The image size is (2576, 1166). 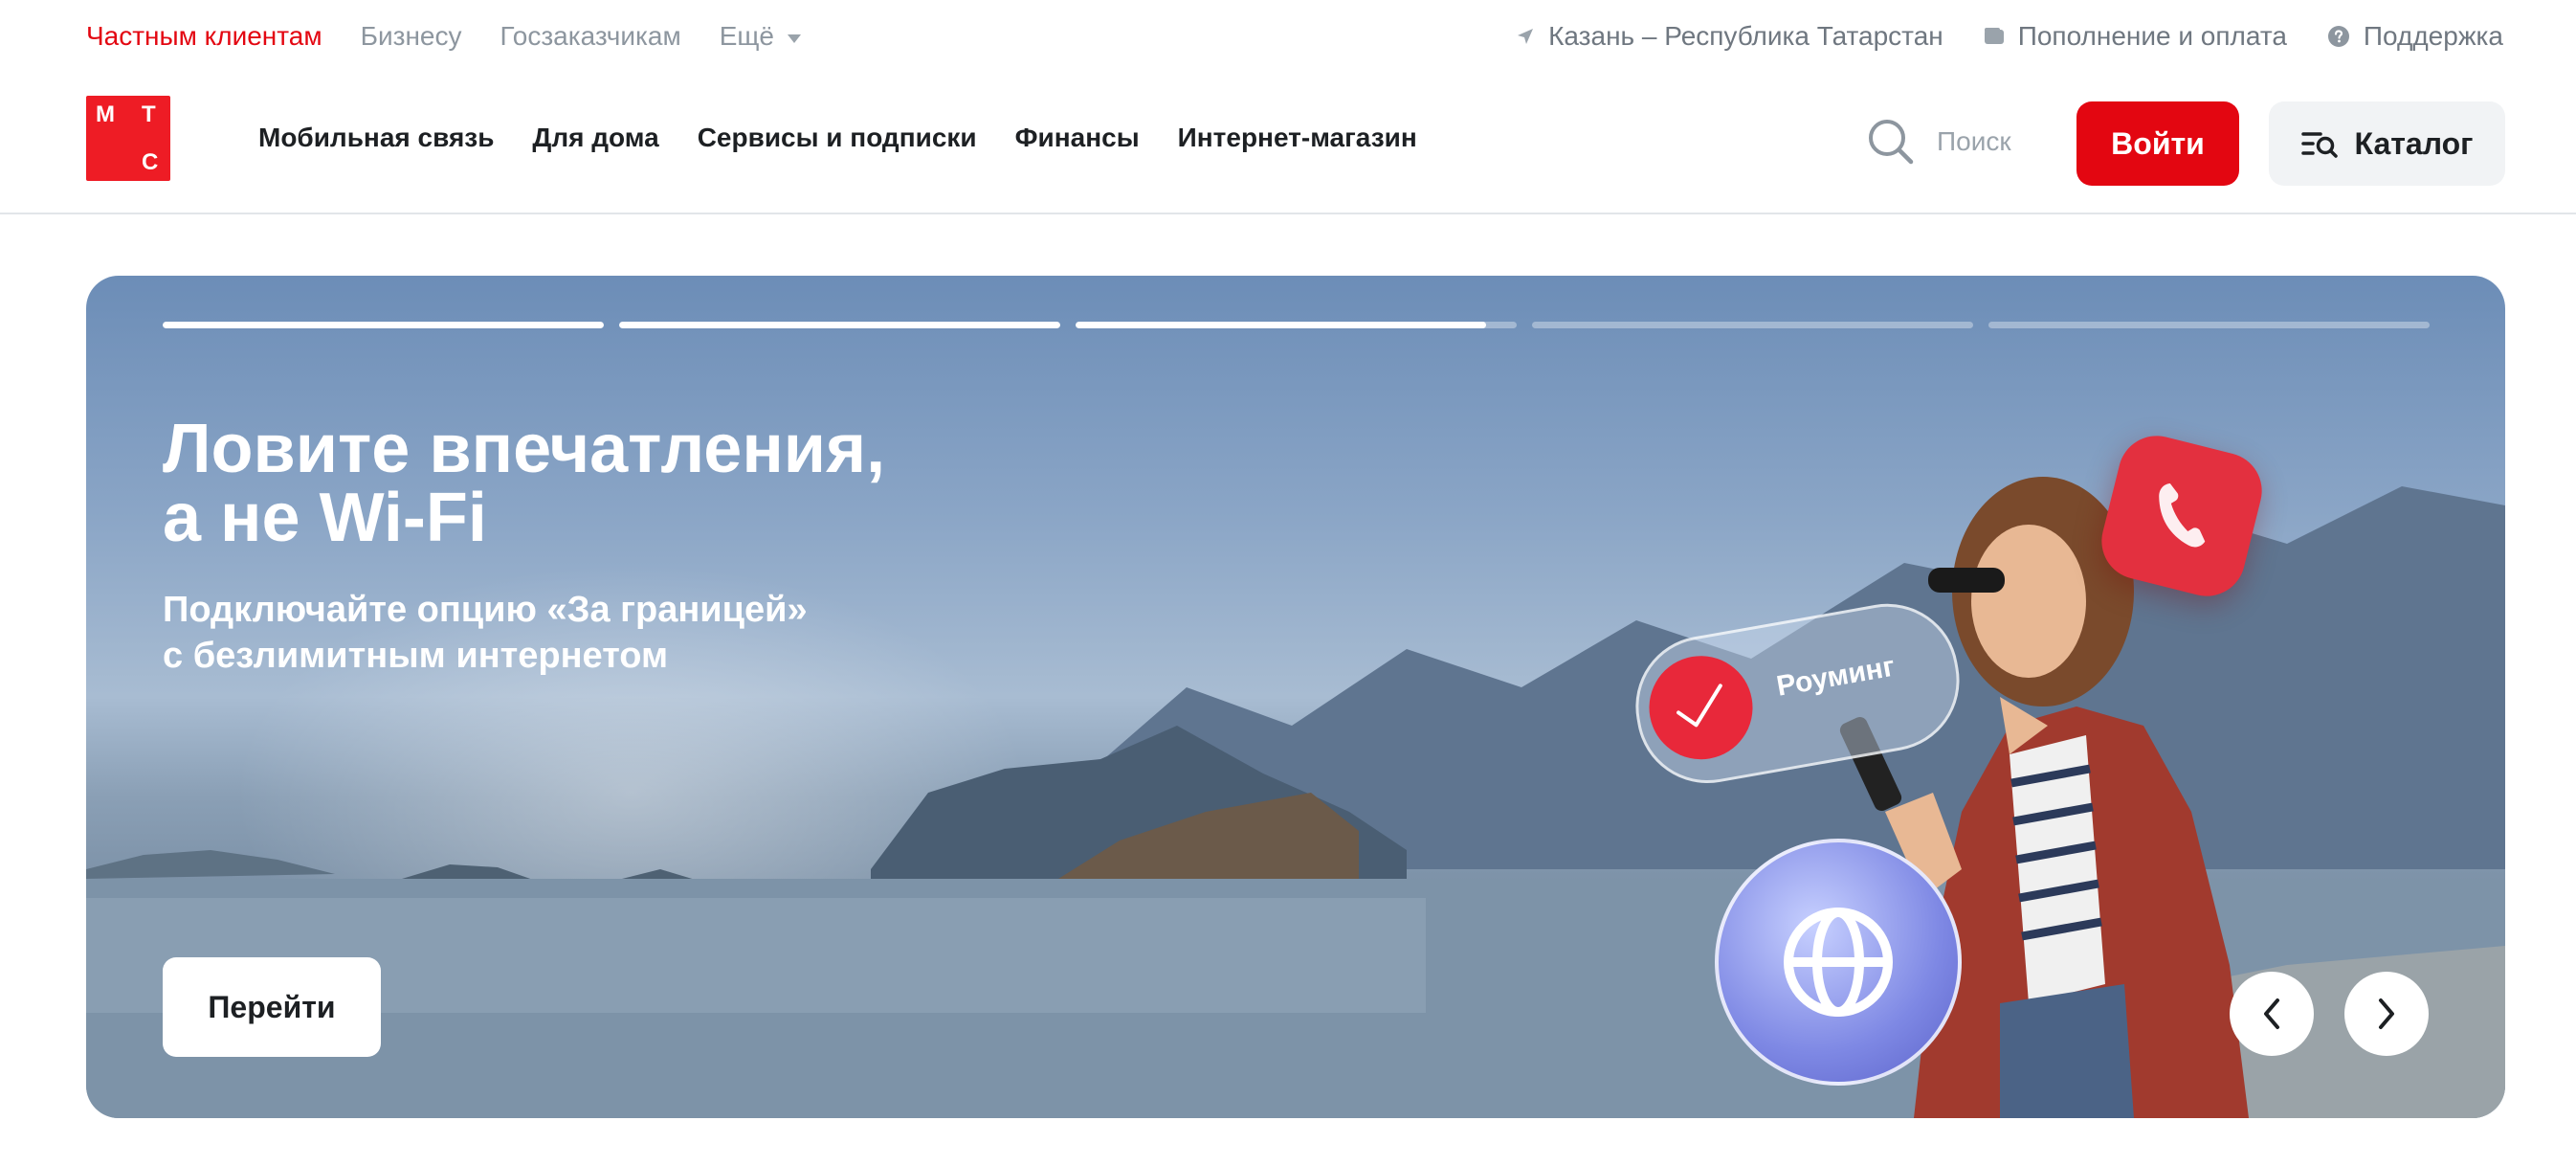 I want to click on segment-more: Ещё, so click(x=760, y=36).